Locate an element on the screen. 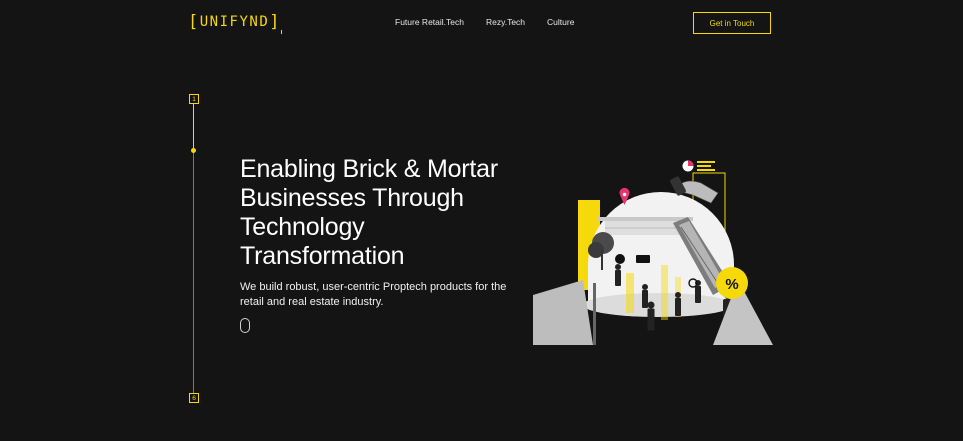 This screenshot has width=963, height=441. hero-title-line: Enabling Brick & Mortar is located at coordinates (369, 169).